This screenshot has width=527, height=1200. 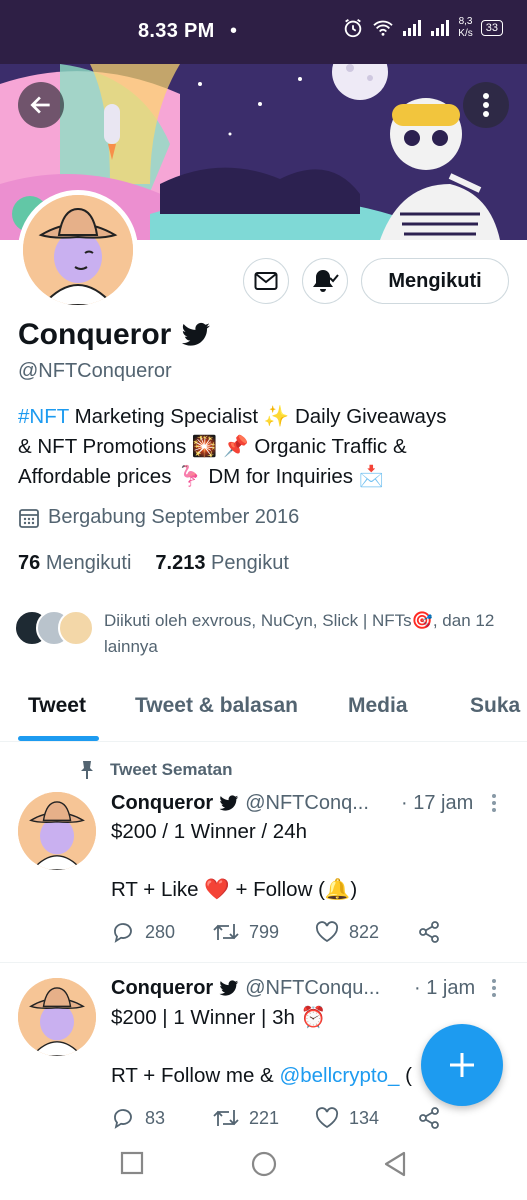 What do you see at coordinates (87, 770) in the screenshot?
I see `pin-icon` at bounding box center [87, 770].